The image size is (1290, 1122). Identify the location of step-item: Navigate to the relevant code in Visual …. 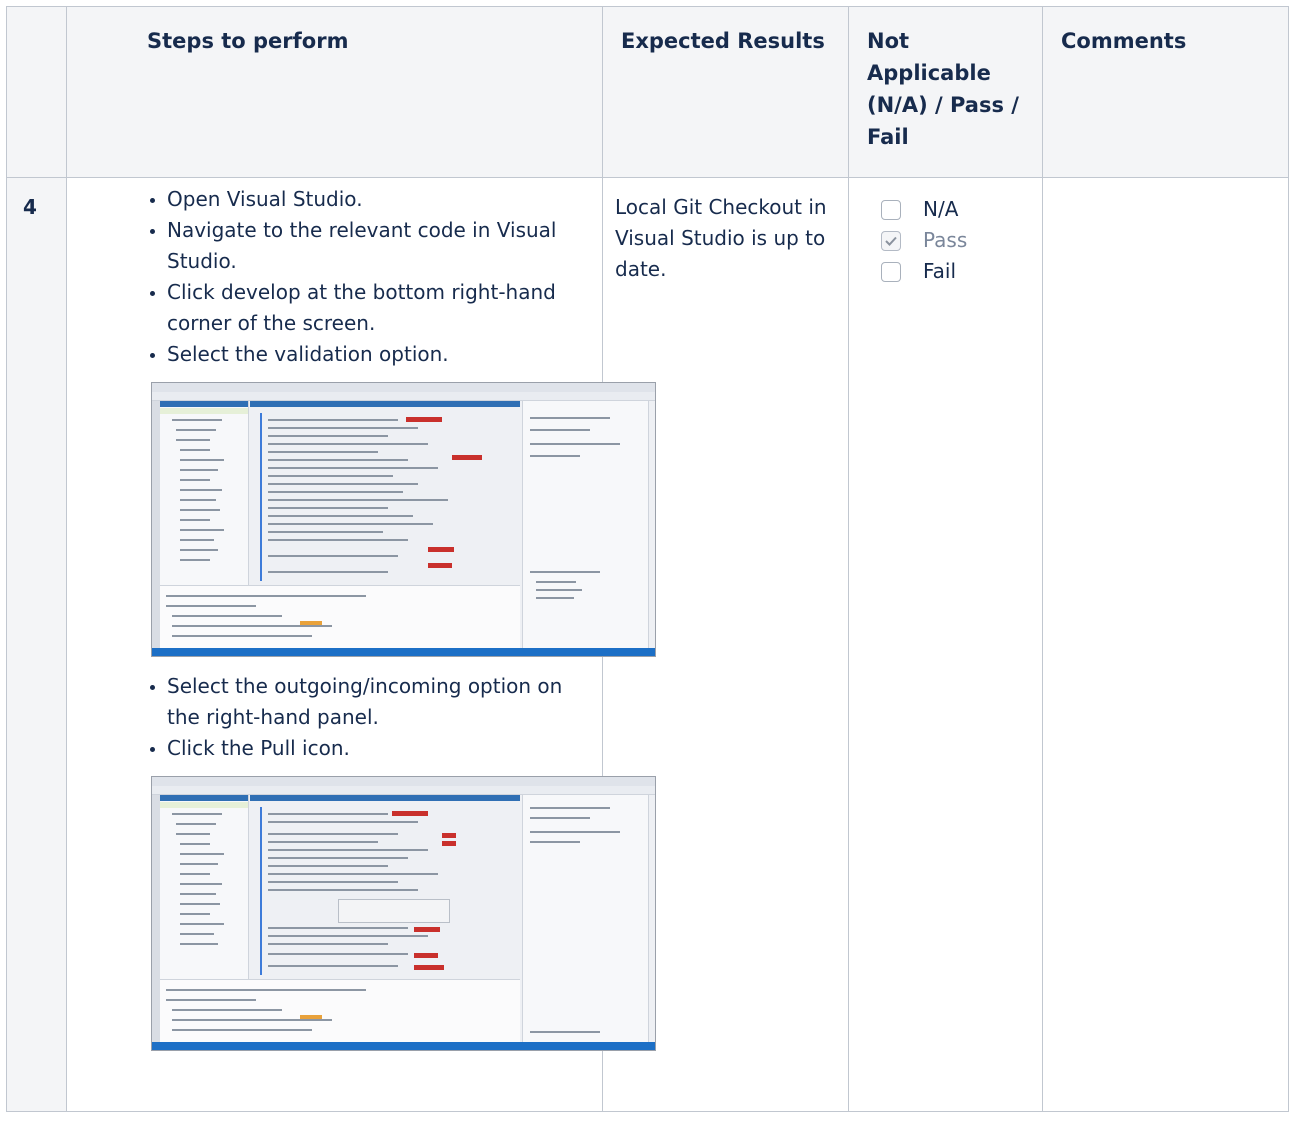
(377, 246).